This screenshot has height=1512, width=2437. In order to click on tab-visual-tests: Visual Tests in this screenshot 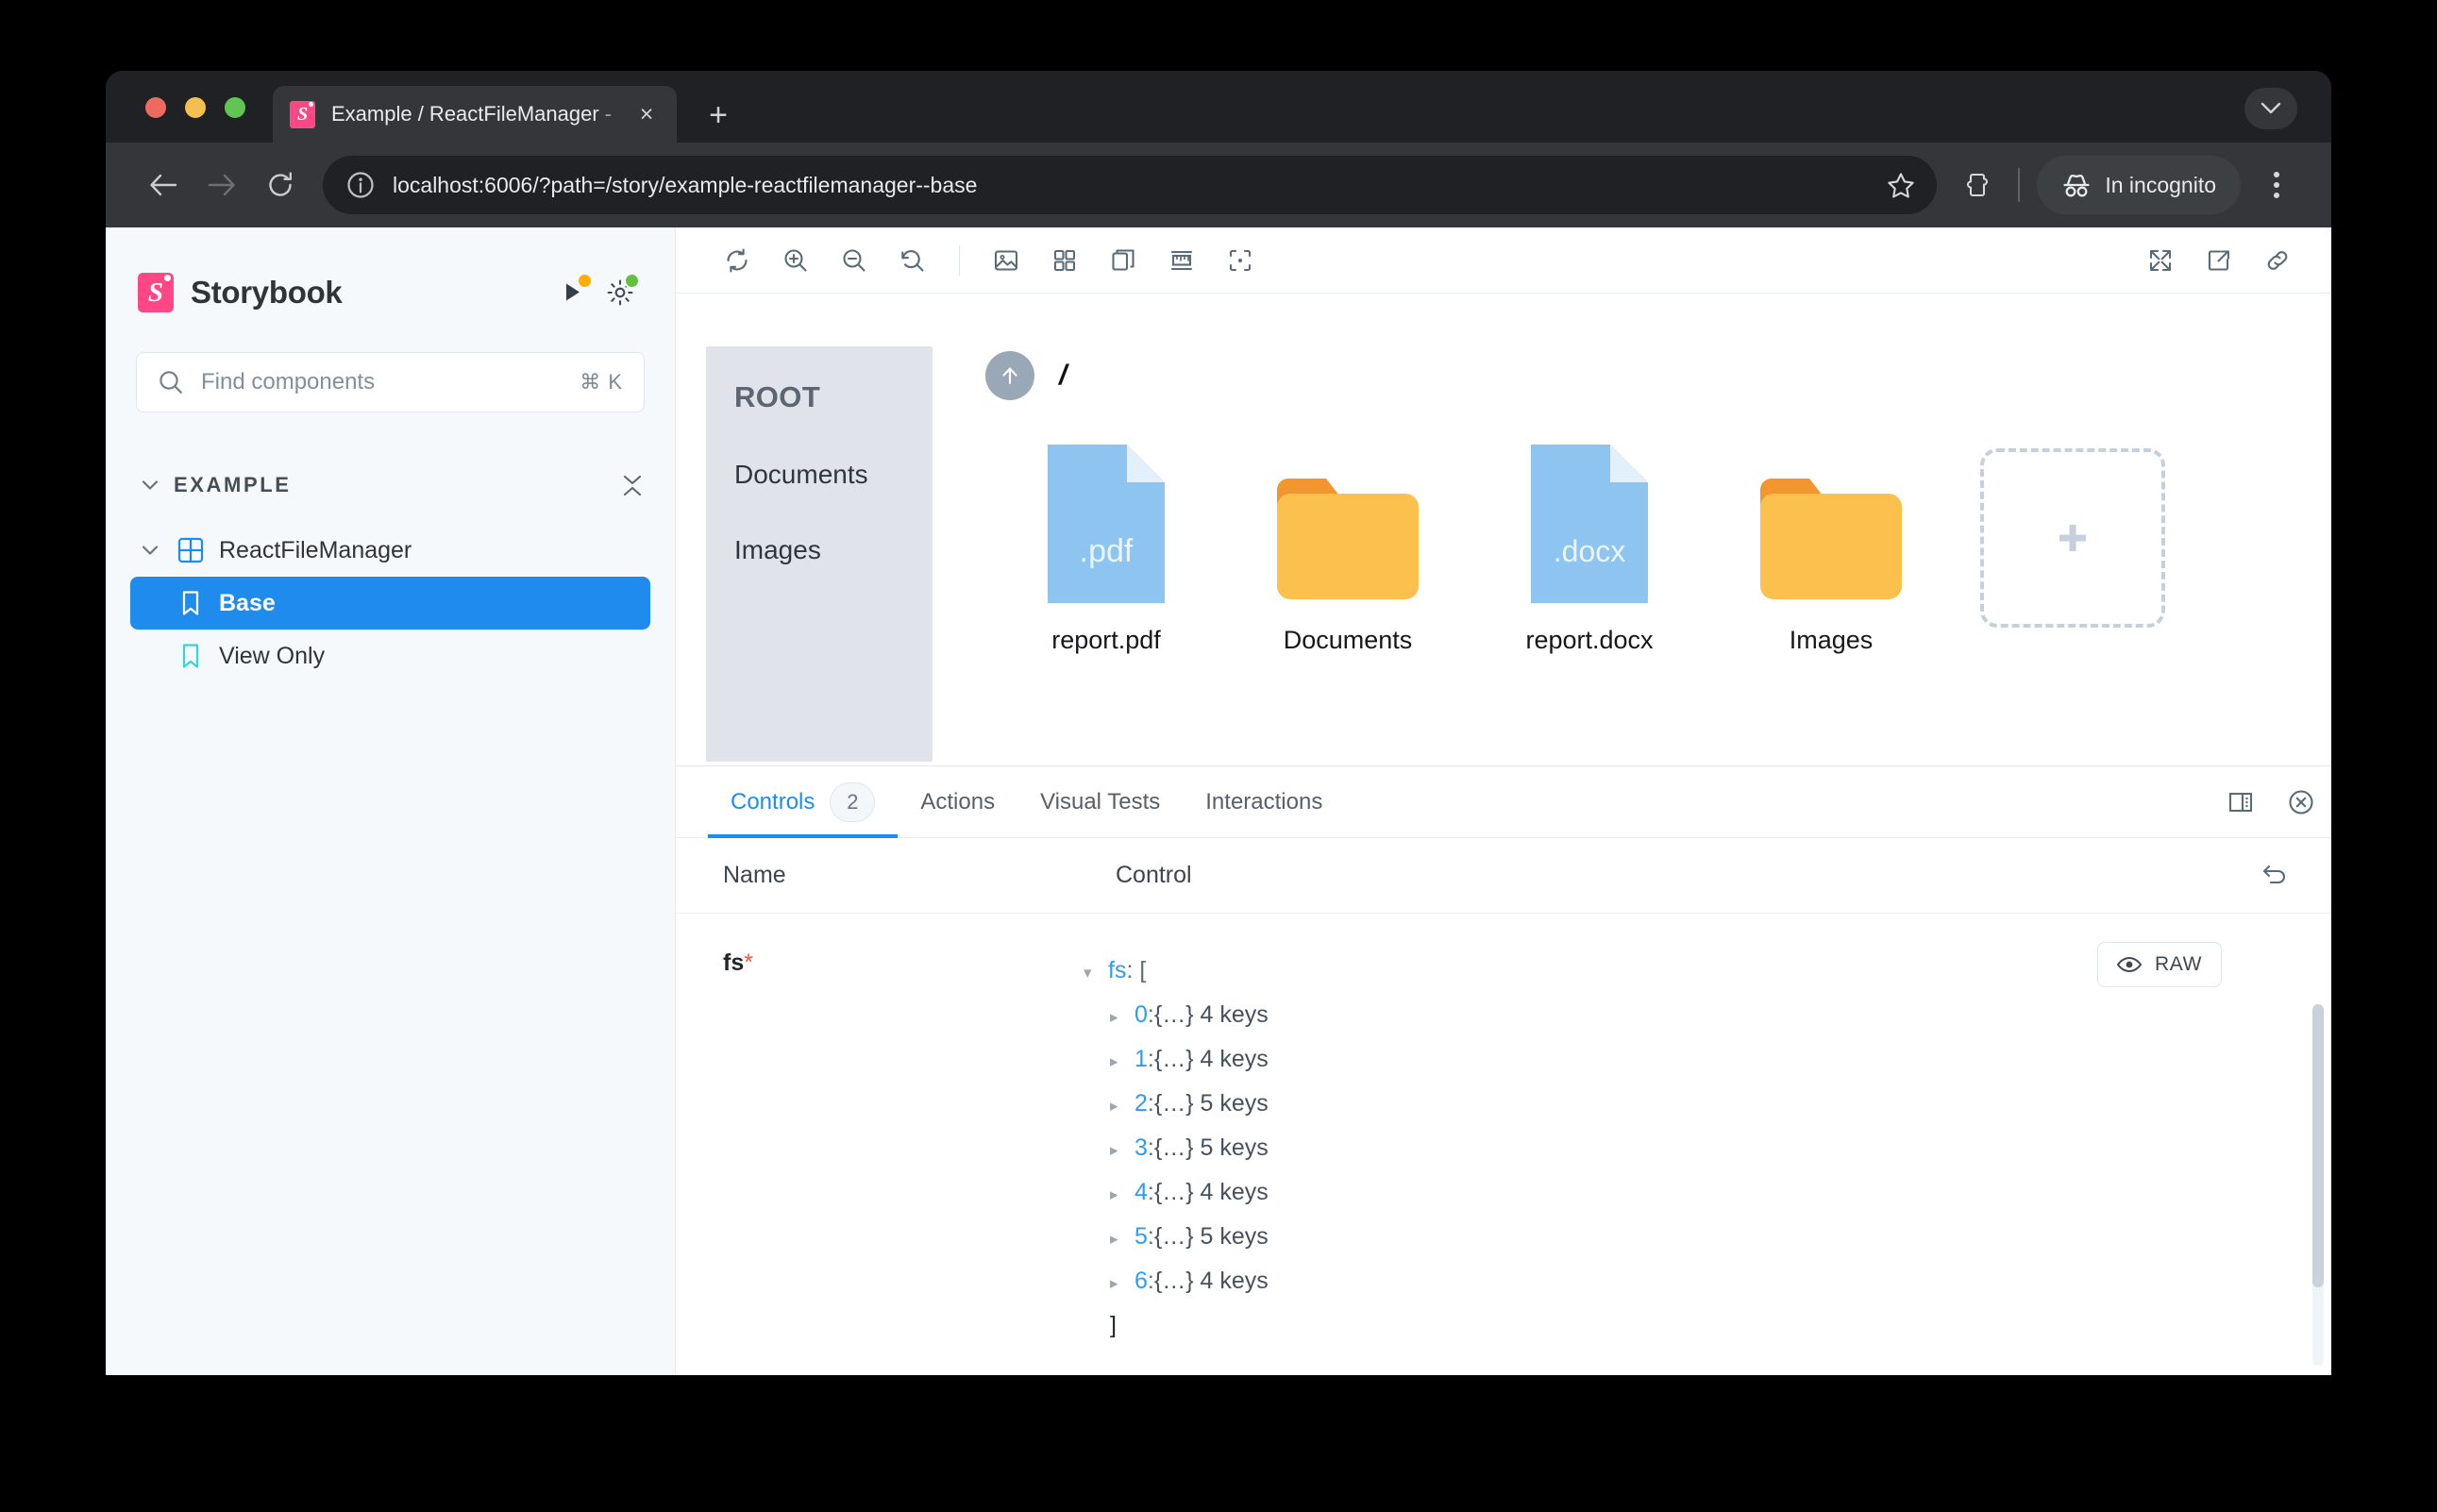, I will do `click(1100, 801)`.